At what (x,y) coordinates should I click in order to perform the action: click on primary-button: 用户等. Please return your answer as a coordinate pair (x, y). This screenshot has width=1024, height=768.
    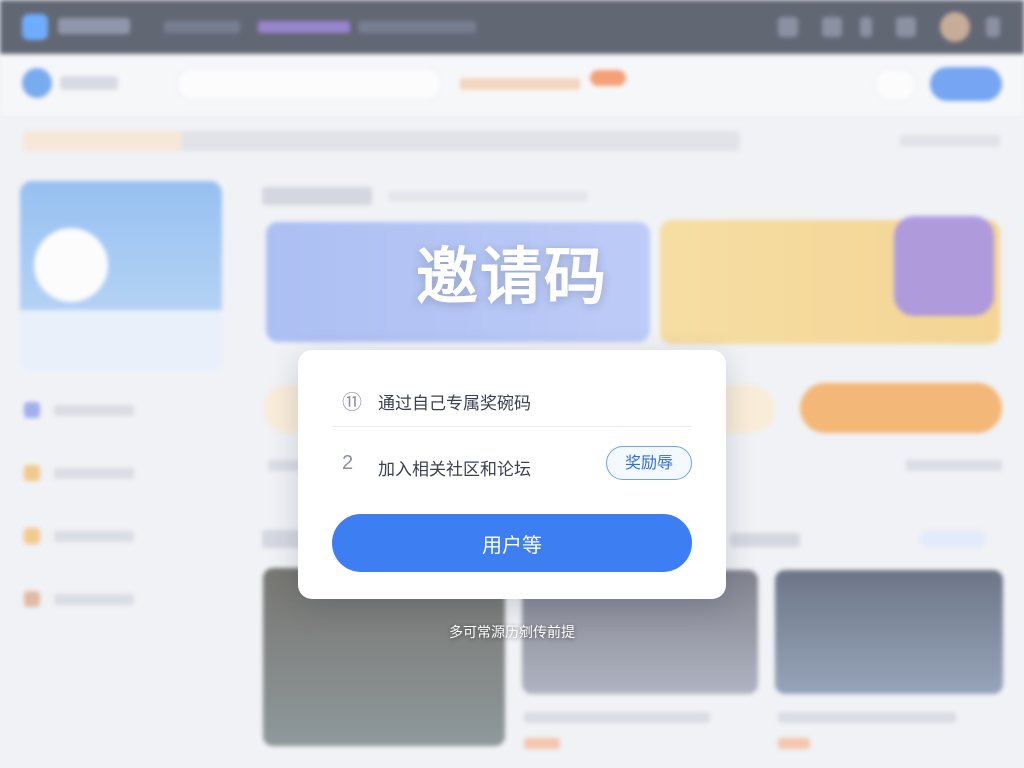
    Looking at the image, I should click on (512, 543).